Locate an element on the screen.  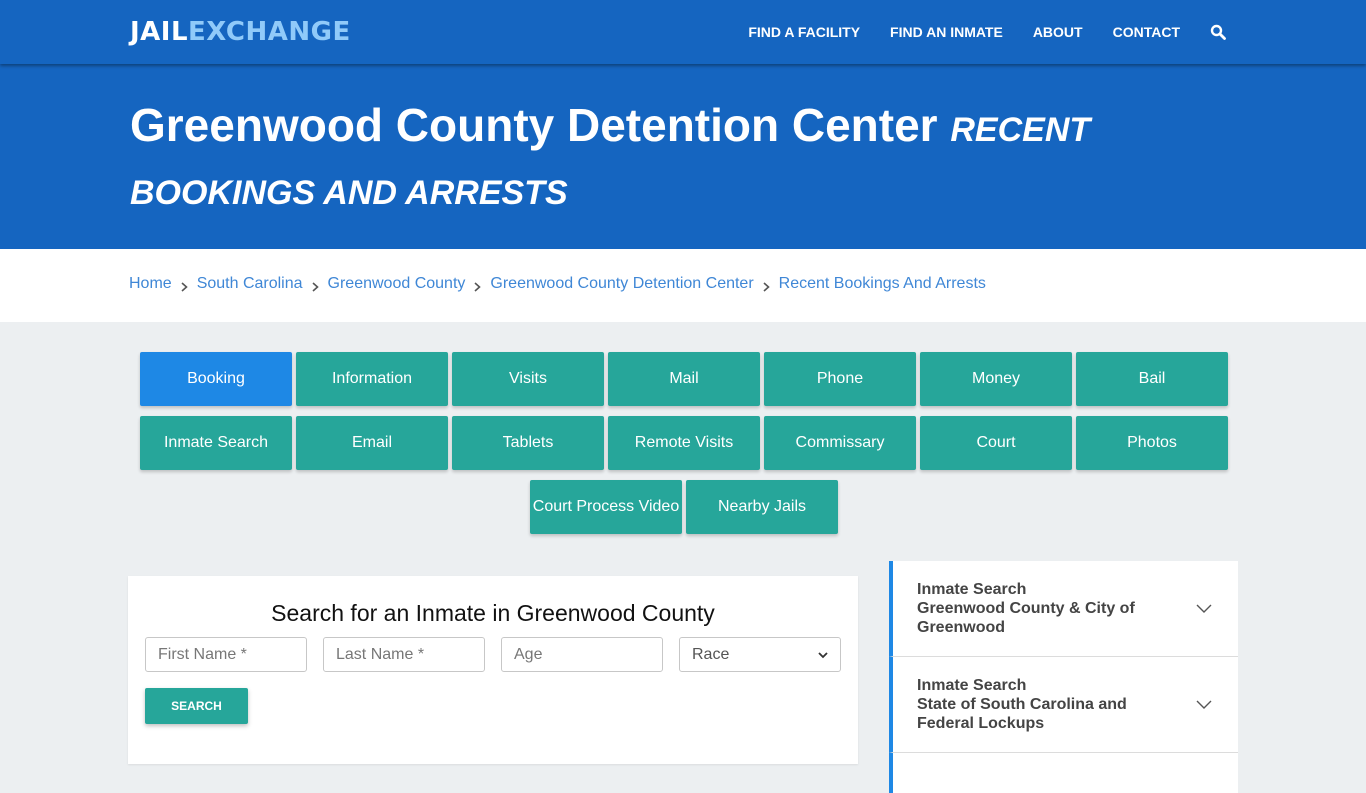
nav-about: ABOUT is located at coordinates (1058, 32).